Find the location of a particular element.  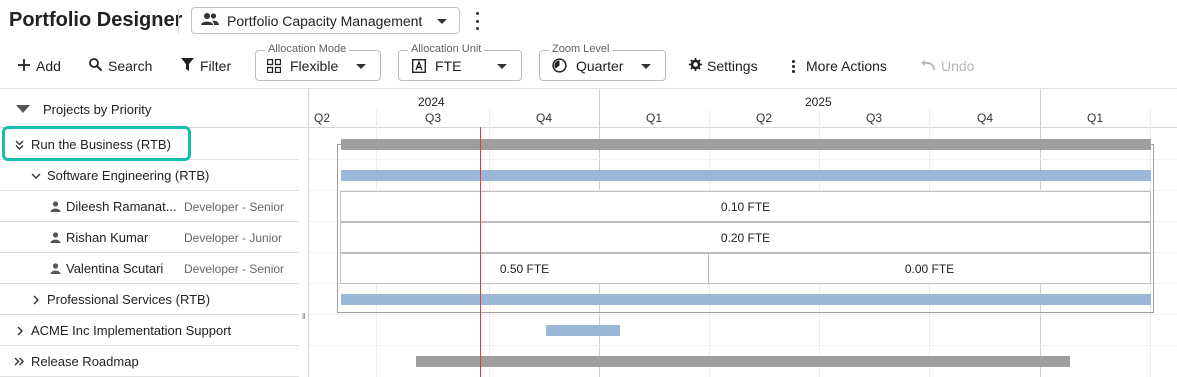

gear-icon is located at coordinates (698, 66).